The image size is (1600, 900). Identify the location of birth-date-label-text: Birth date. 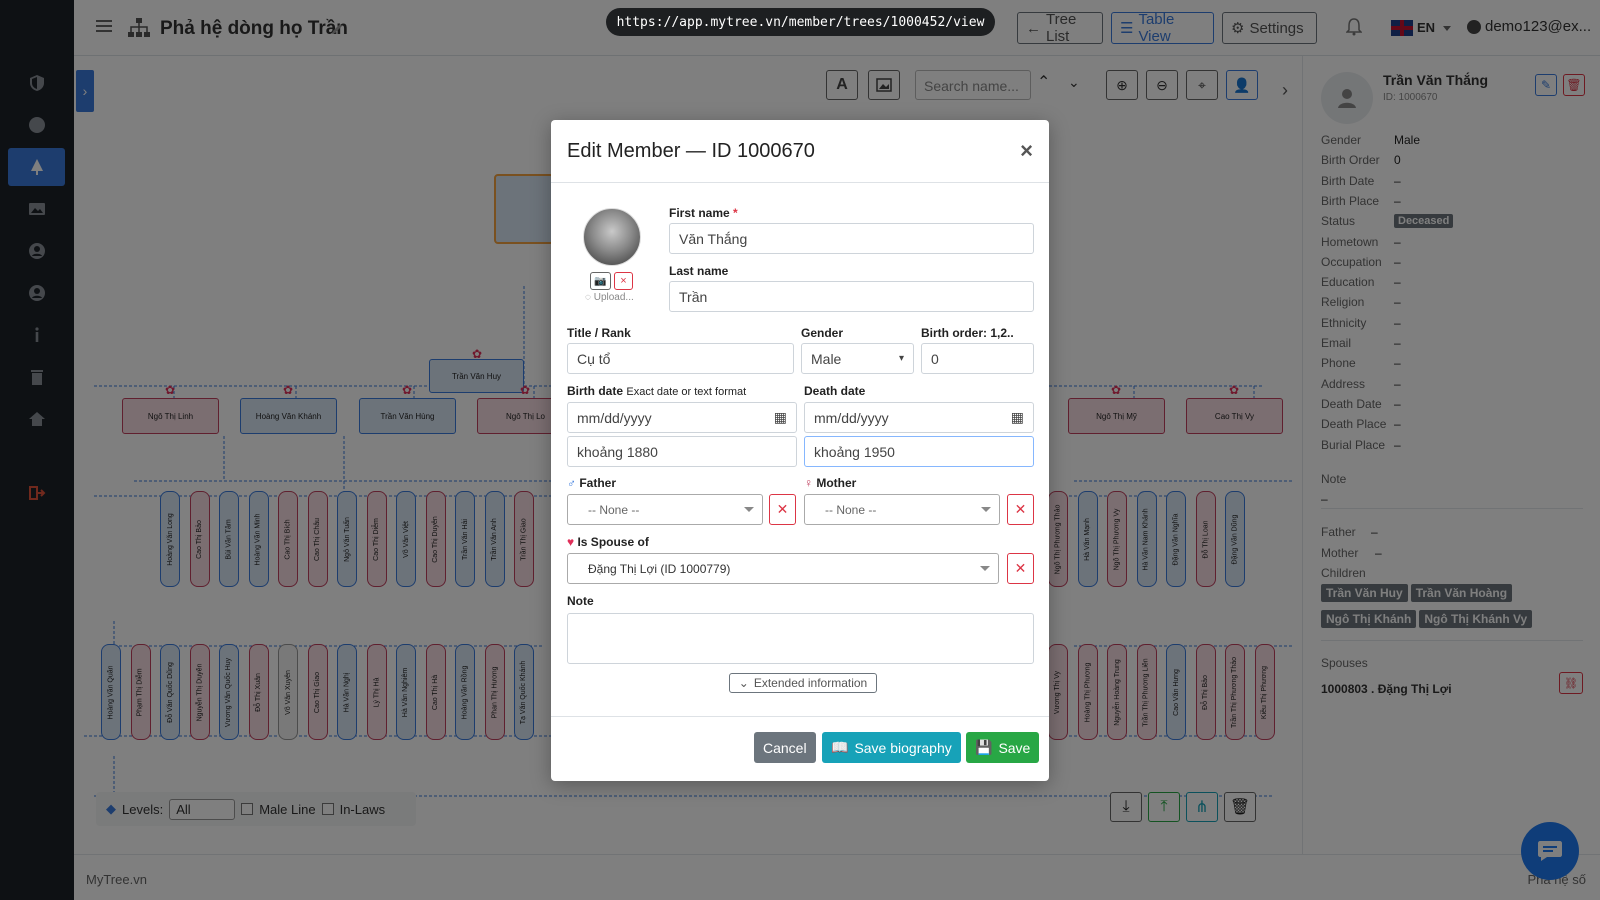
(595, 391).